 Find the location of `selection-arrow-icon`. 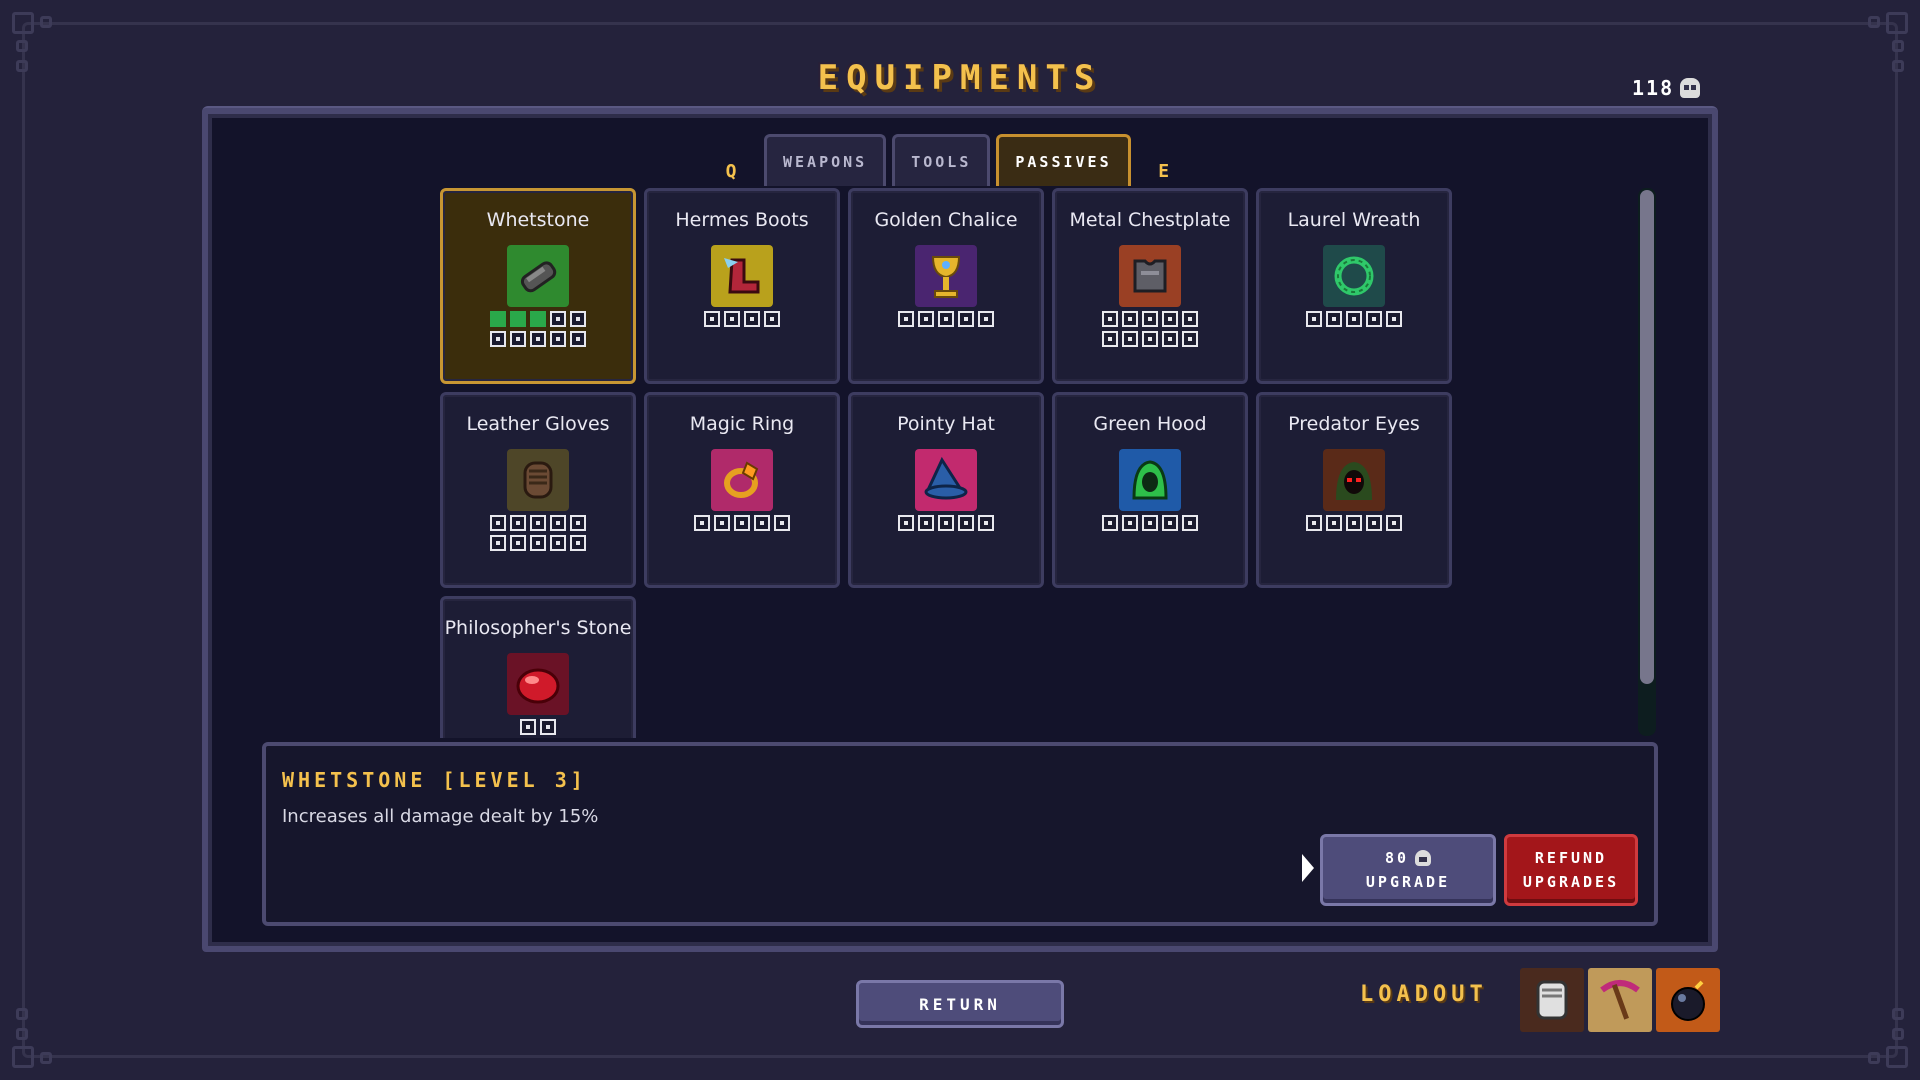

selection-arrow-icon is located at coordinates (1308, 868).